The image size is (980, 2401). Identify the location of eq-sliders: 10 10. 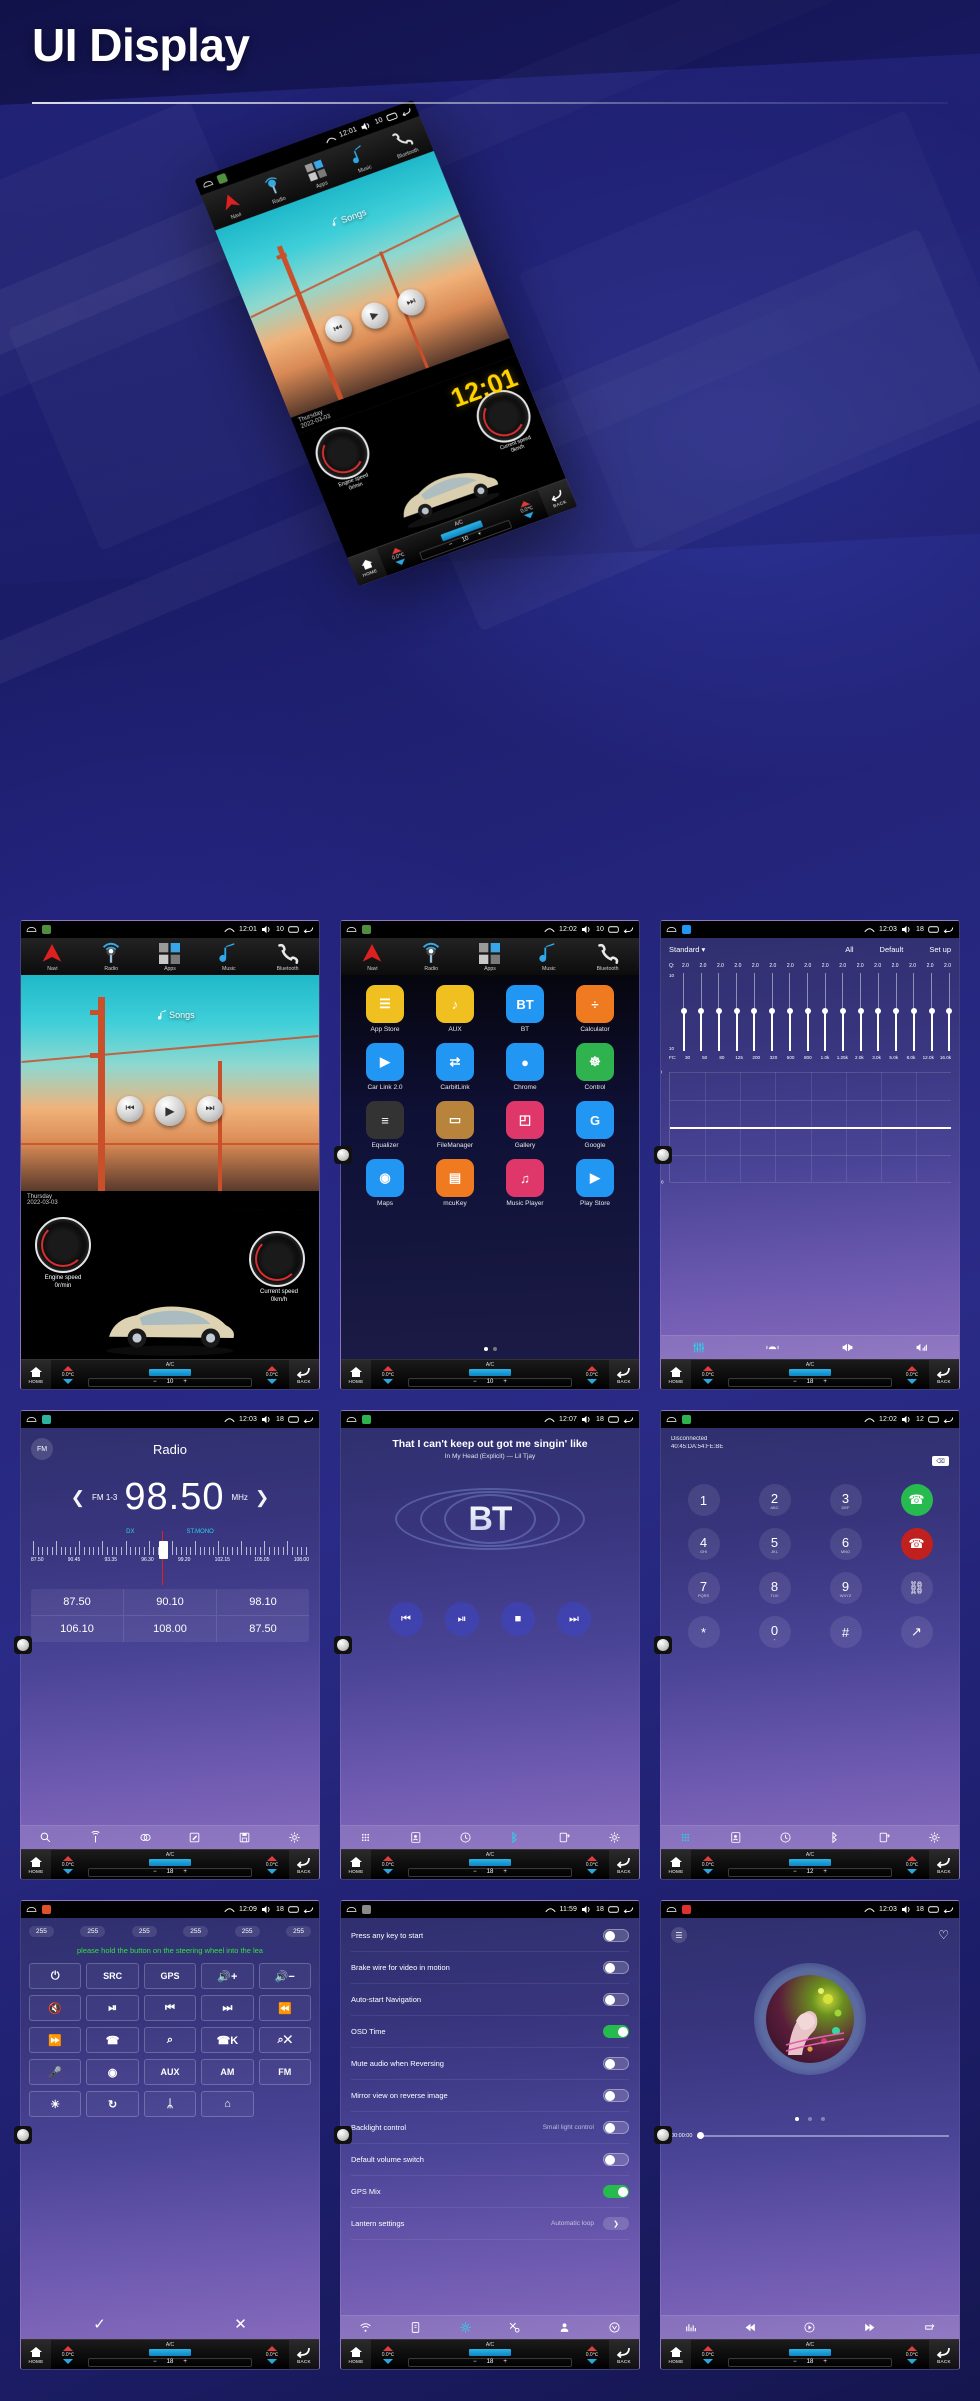
(811, 1012).